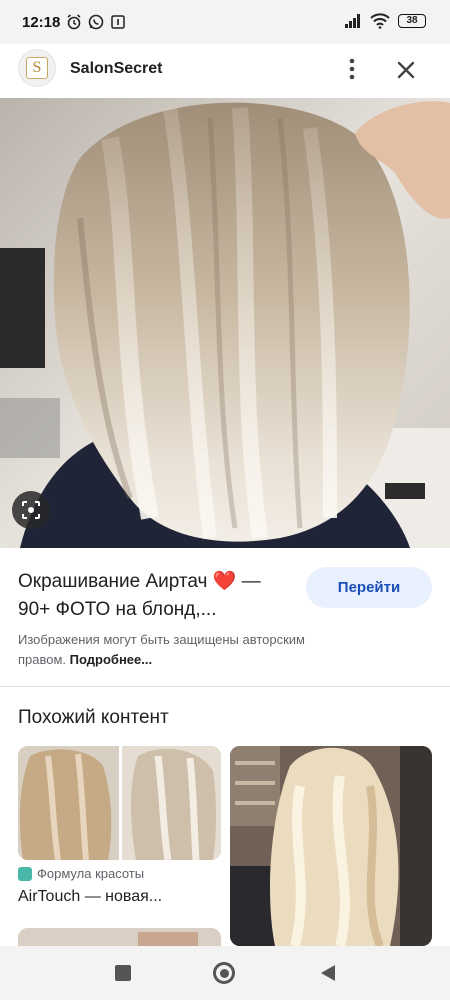 The height and width of the screenshot is (1000, 450). Describe the element at coordinates (41, 22) in the screenshot. I see `status-time: 12:18` at that location.